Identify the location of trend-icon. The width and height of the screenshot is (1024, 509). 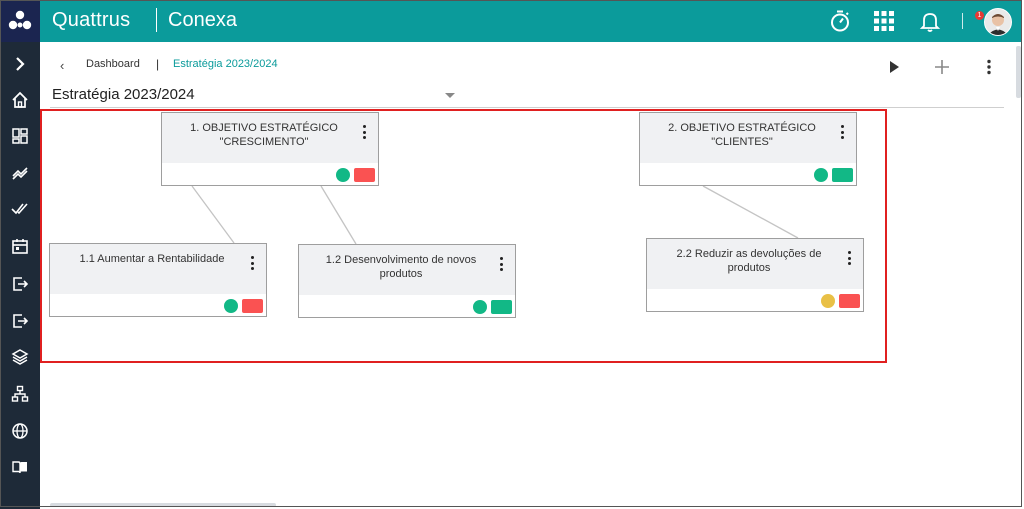
(20, 172).